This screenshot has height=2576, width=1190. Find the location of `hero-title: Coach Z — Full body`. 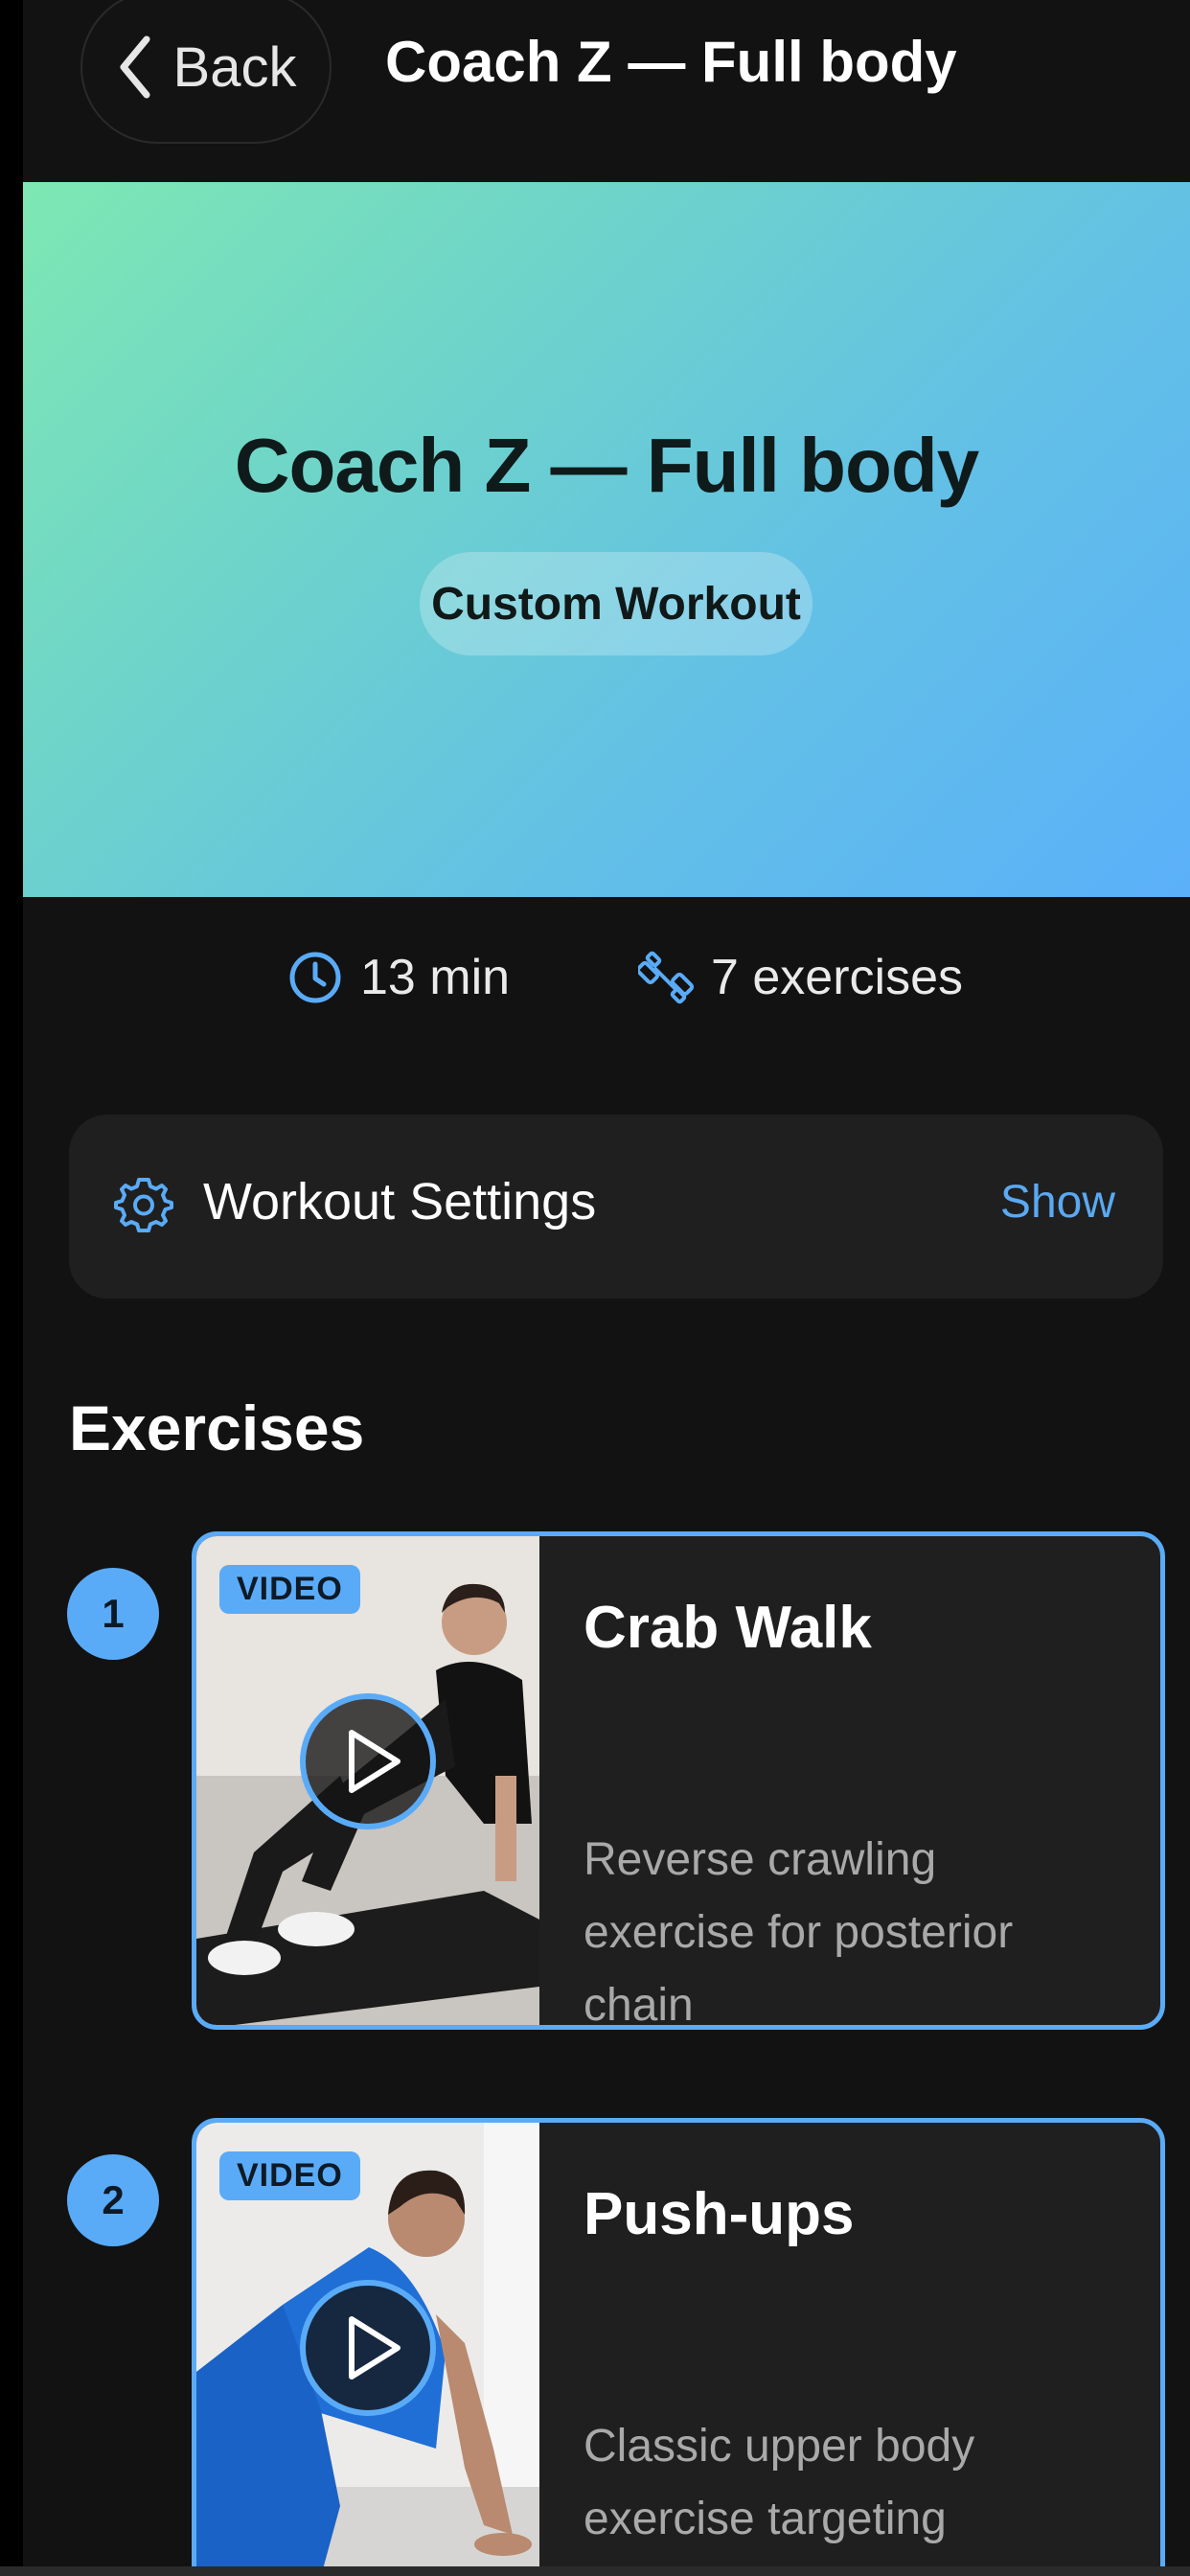

hero-title: Coach Z — Full body is located at coordinates (607, 466).